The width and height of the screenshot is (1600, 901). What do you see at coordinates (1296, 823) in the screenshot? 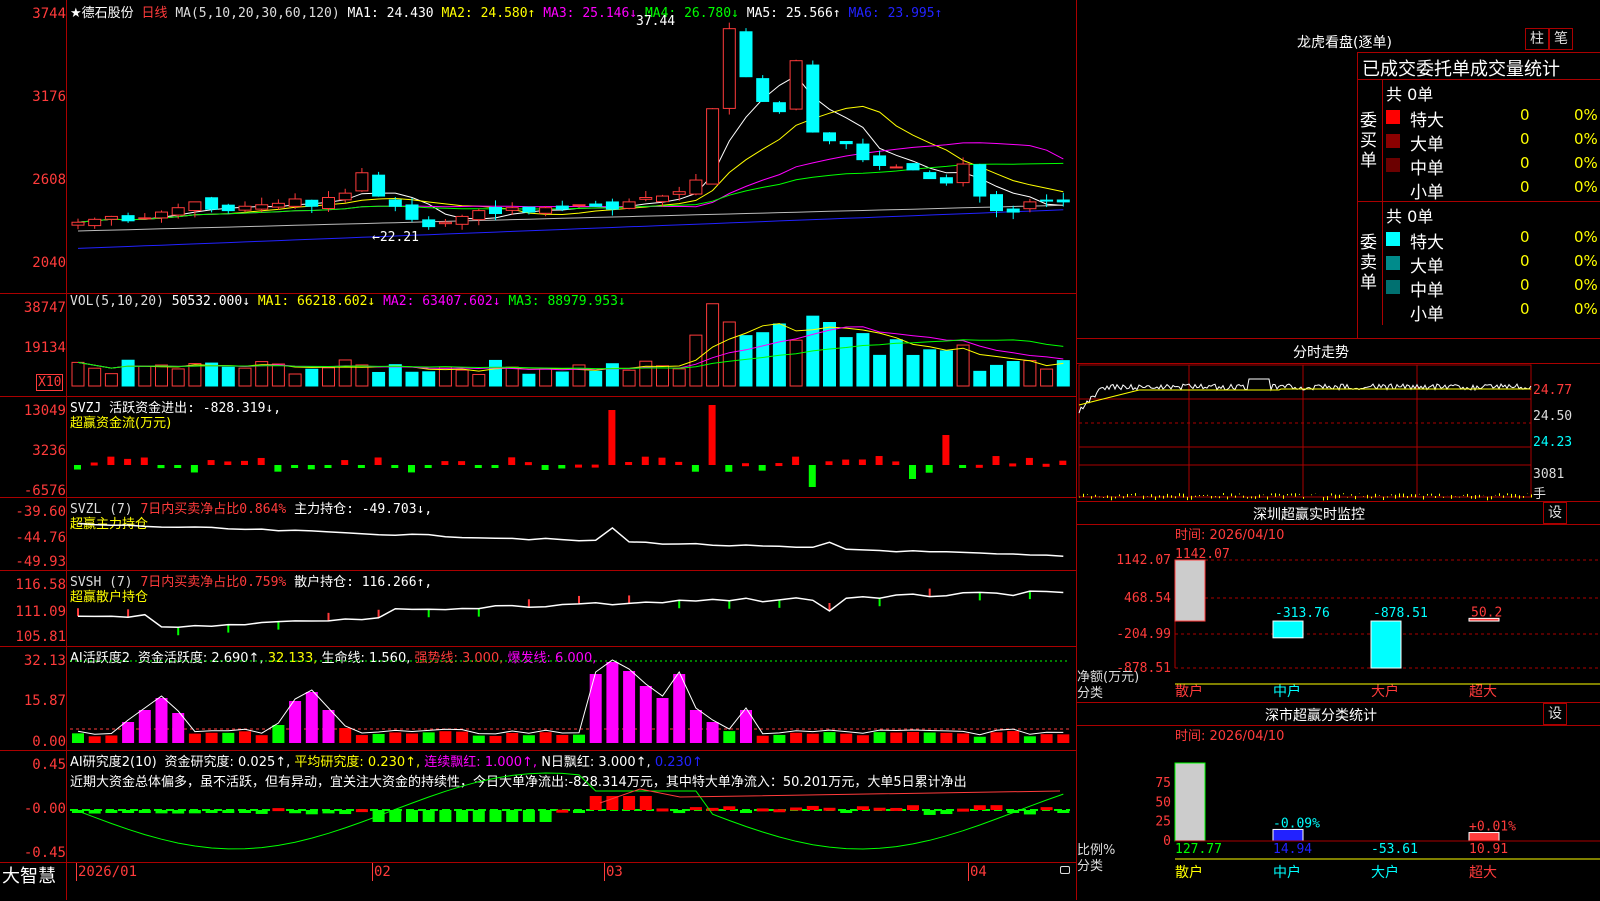
I see `bar-percent-label: -0.09%` at bounding box center [1296, 823].